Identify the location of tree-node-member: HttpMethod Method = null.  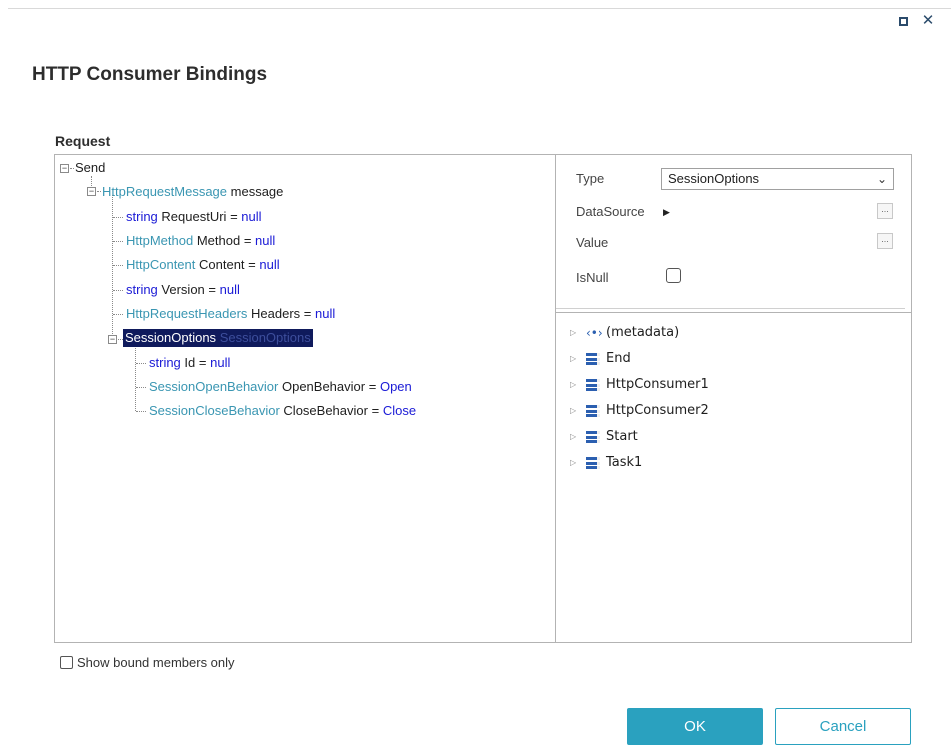
(200, 241).